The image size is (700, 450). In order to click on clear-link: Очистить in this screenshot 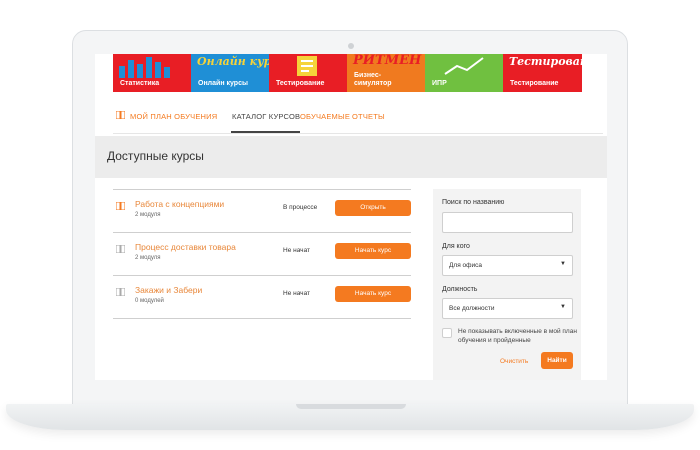, I will do `click(514, 361)`.